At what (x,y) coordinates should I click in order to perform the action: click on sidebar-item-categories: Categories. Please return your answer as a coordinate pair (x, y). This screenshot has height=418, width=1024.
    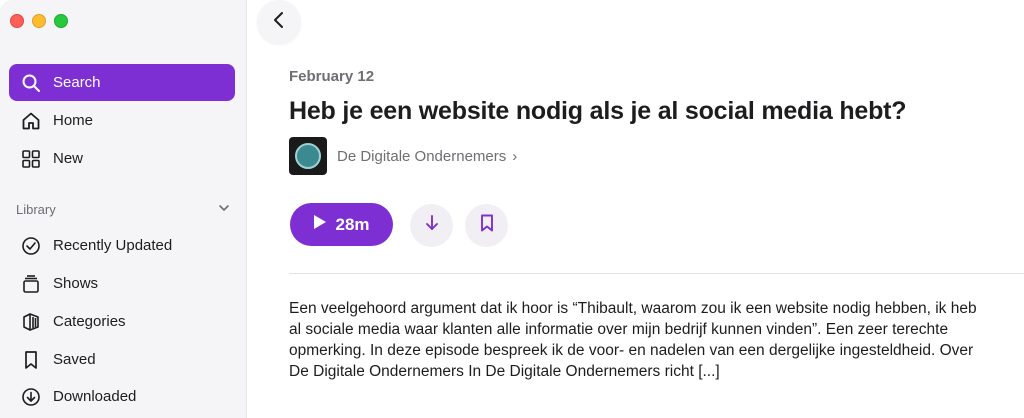
    Looking at the image, I should click on (122, 321).